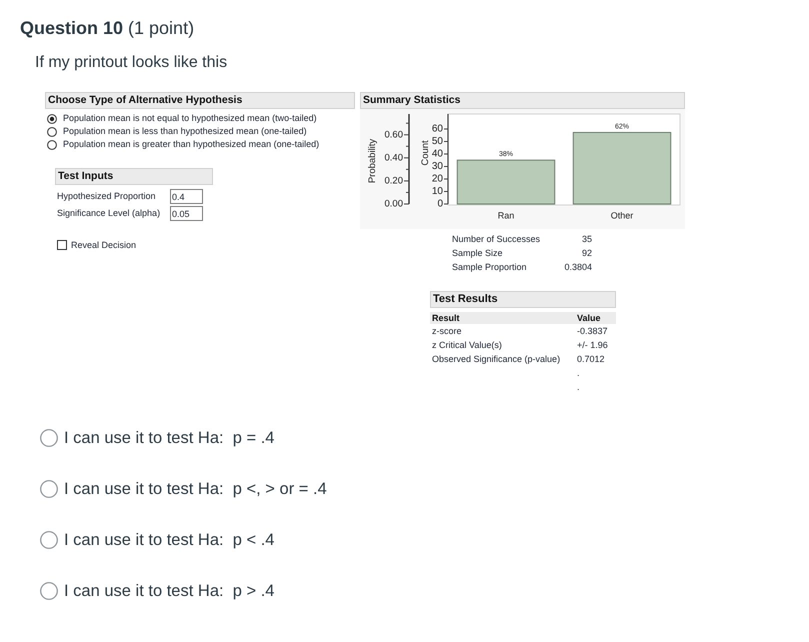 Image resolution: width=809 pixels, height=642 pixels. What do you see at coordinates (393, 204) in the screenshot?
I see `axis-tick-label: 0.00` at bounding box center [393, 204].